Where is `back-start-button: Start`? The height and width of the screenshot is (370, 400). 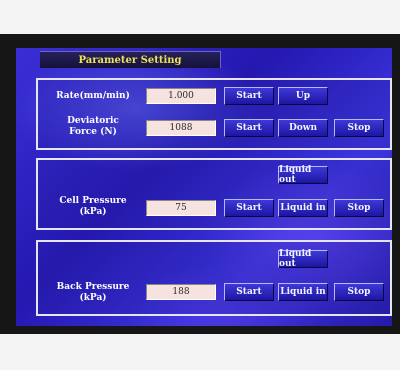 back-start-button: Start is located at coordinates (249, 292).